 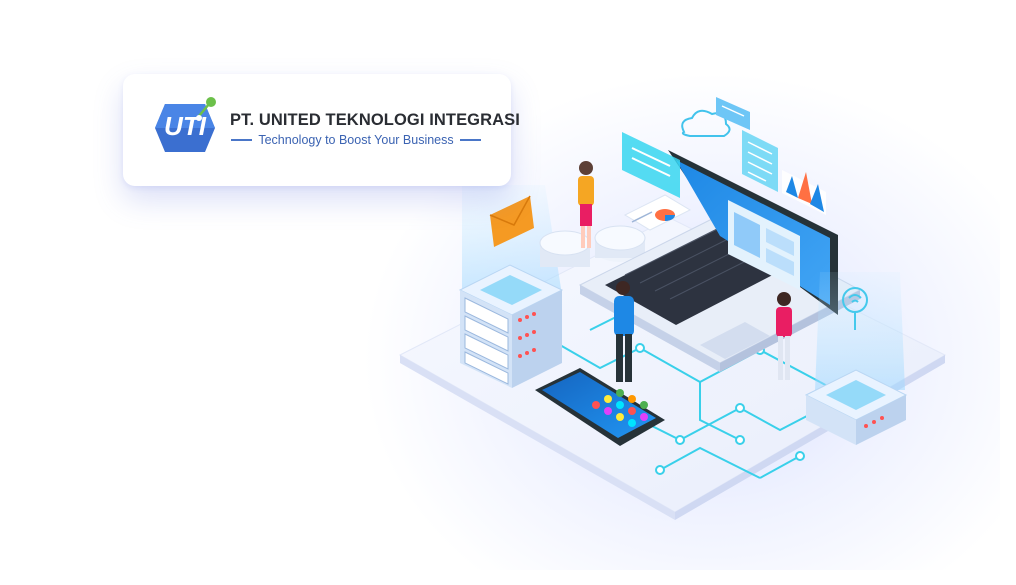 What do you see at coordinates (733, 113) in the screenshot?
I see `message-icon` at bounding box center [733, 113].